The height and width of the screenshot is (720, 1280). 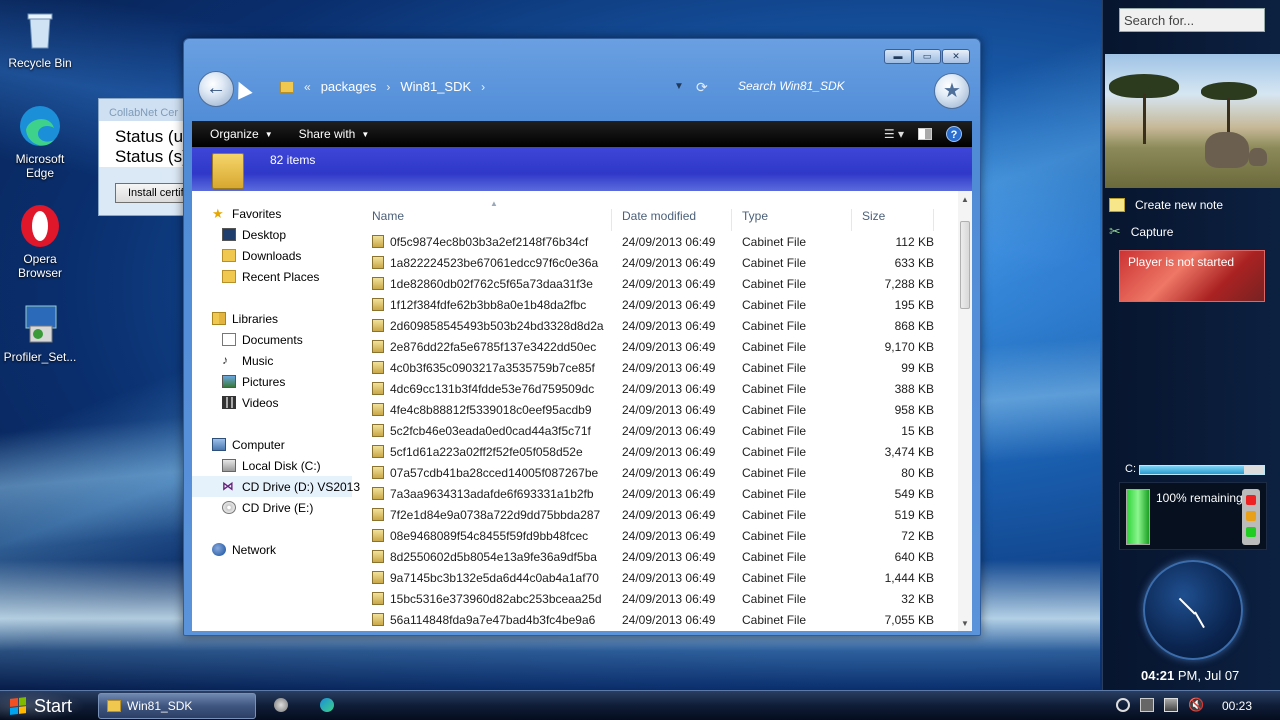 What do you see at coordinates (272, 255) in the screenshot?
I see `nav-downloads: Downloads` at bounding box center [272, 255].